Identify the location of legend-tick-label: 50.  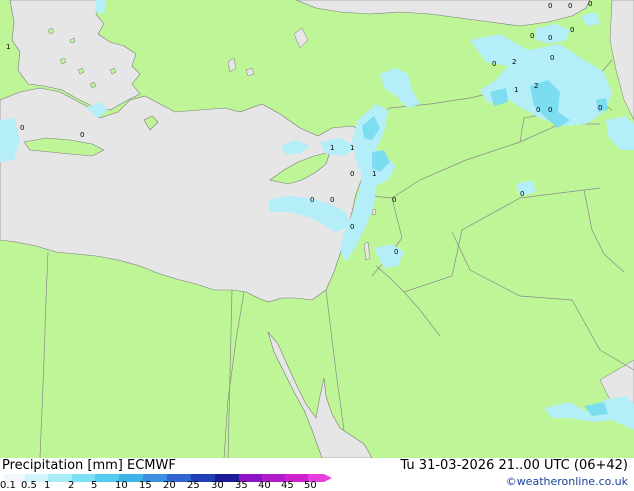
(310, 485).